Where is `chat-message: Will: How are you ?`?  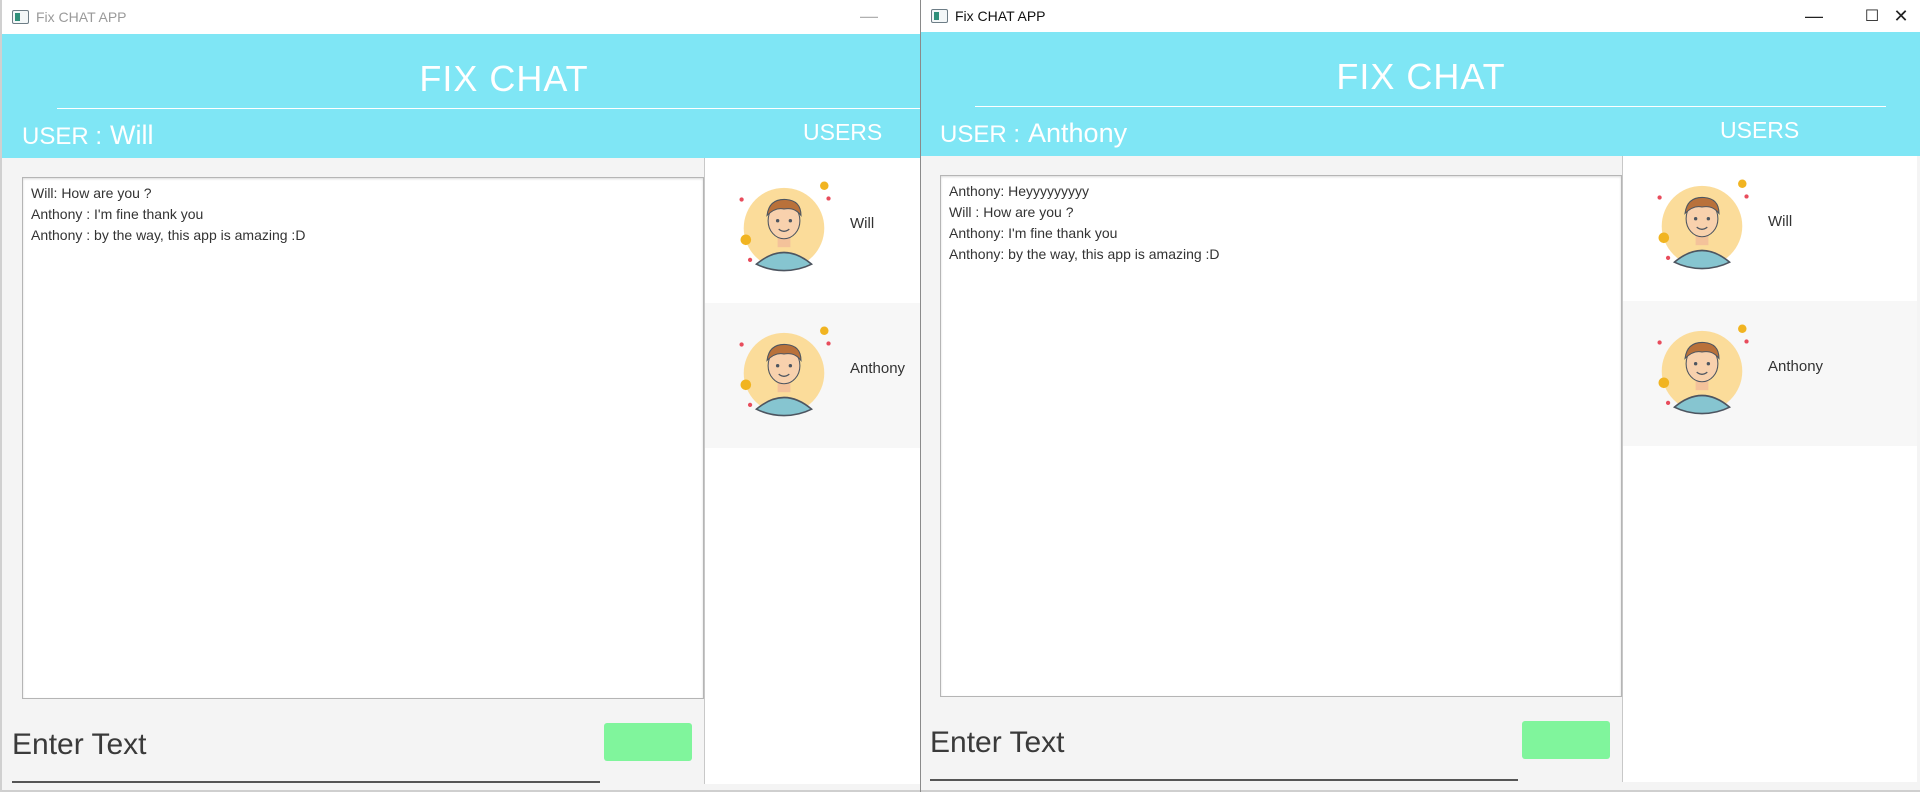 chat-message: Will: How are you ? is located at coordinates (91, 193).